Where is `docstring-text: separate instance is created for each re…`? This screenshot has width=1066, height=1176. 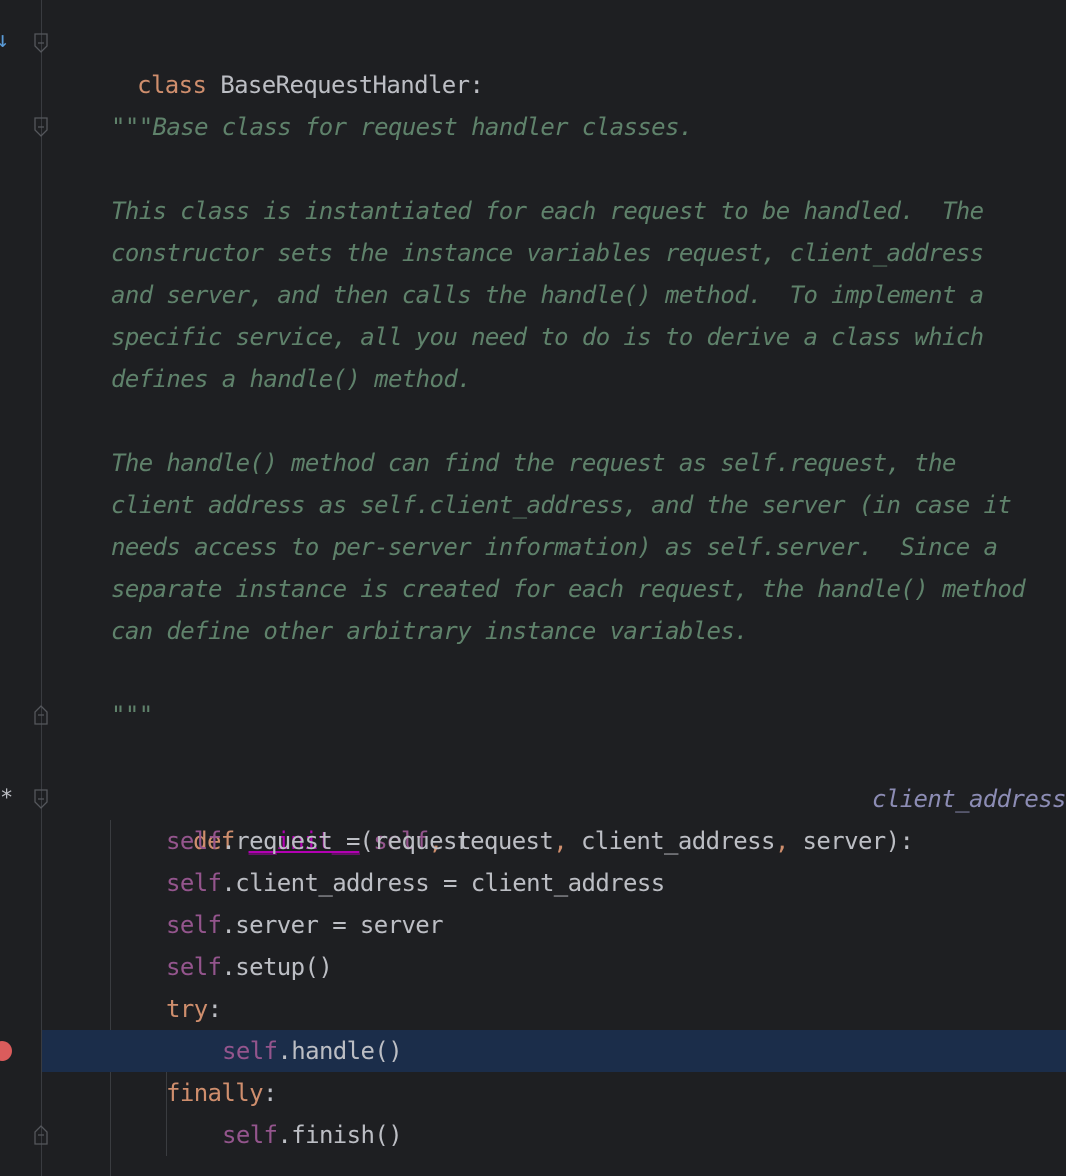
docstring-text: separate instance is created for each re… is located at coordinates (568, 589).